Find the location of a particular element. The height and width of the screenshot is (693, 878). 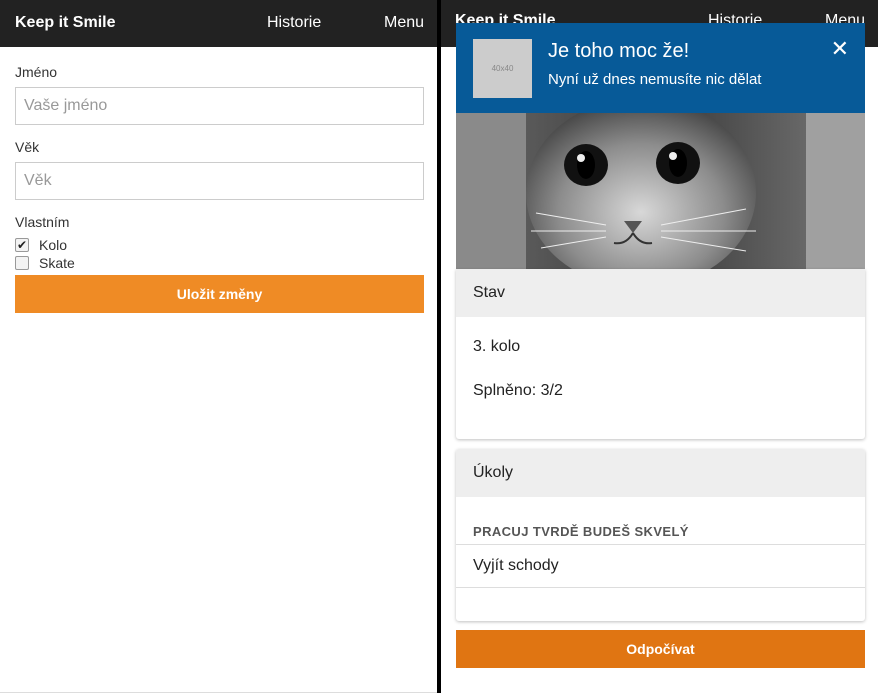

checkbox-label-kolo: Kolo is located at coordinates (53, 245).